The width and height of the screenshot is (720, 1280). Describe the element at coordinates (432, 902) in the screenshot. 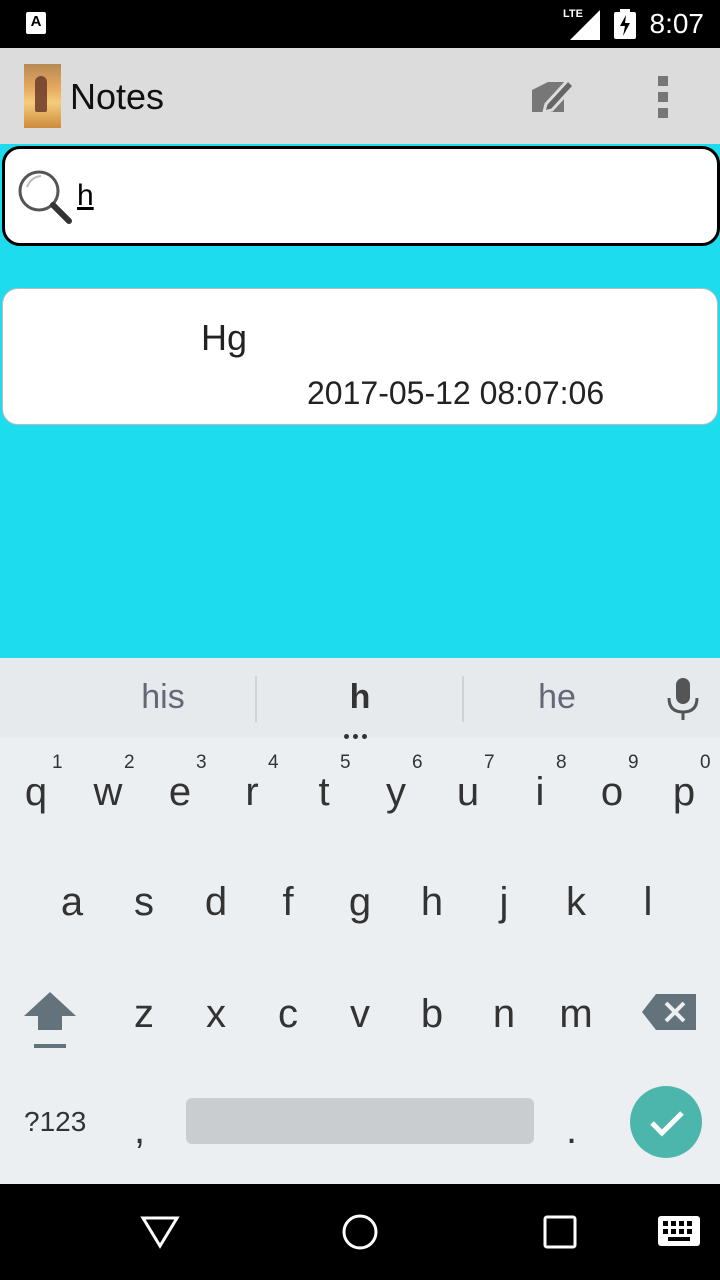

I see `key-h: h` at that location.